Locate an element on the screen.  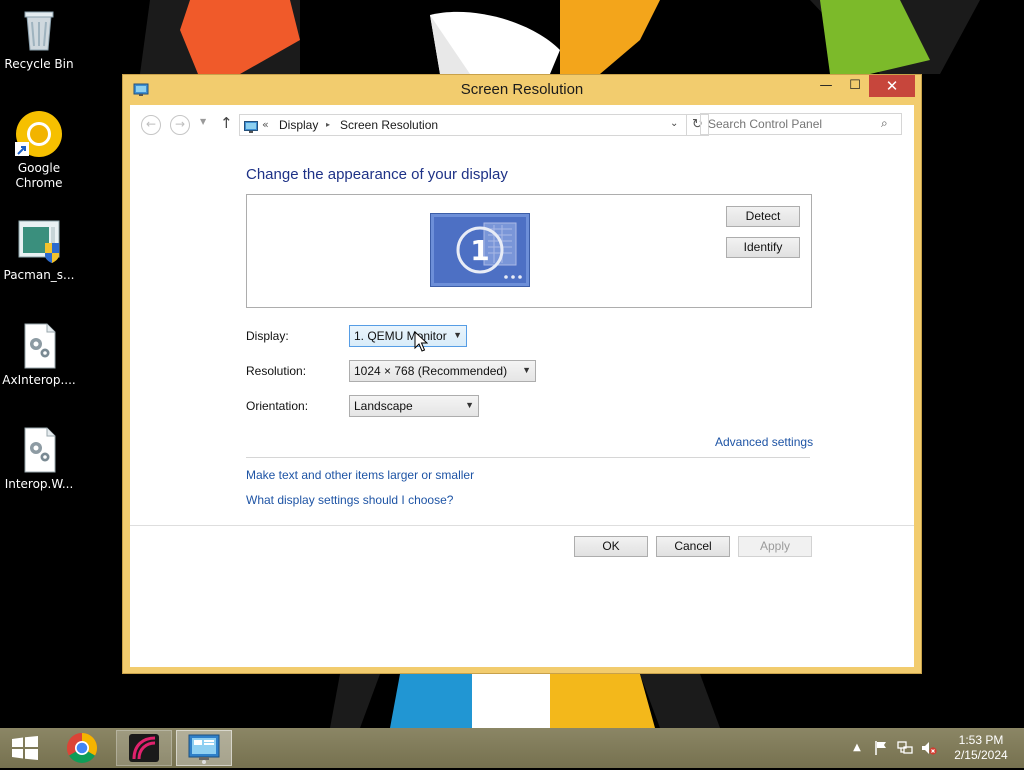
page-title: Change the appearance of your display is located at coordinates (377, 174).